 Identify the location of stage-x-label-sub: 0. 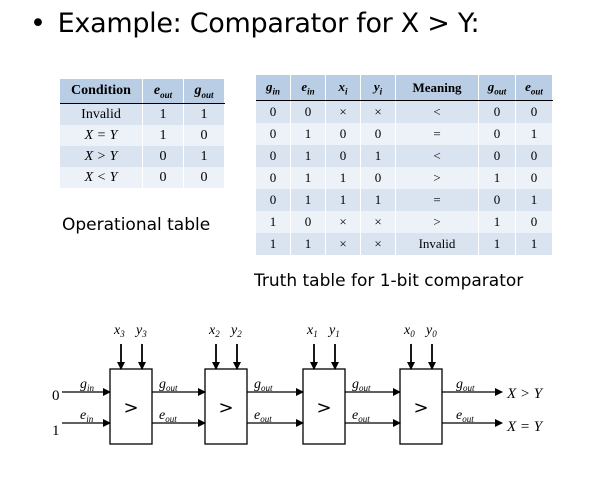
(412, 334).